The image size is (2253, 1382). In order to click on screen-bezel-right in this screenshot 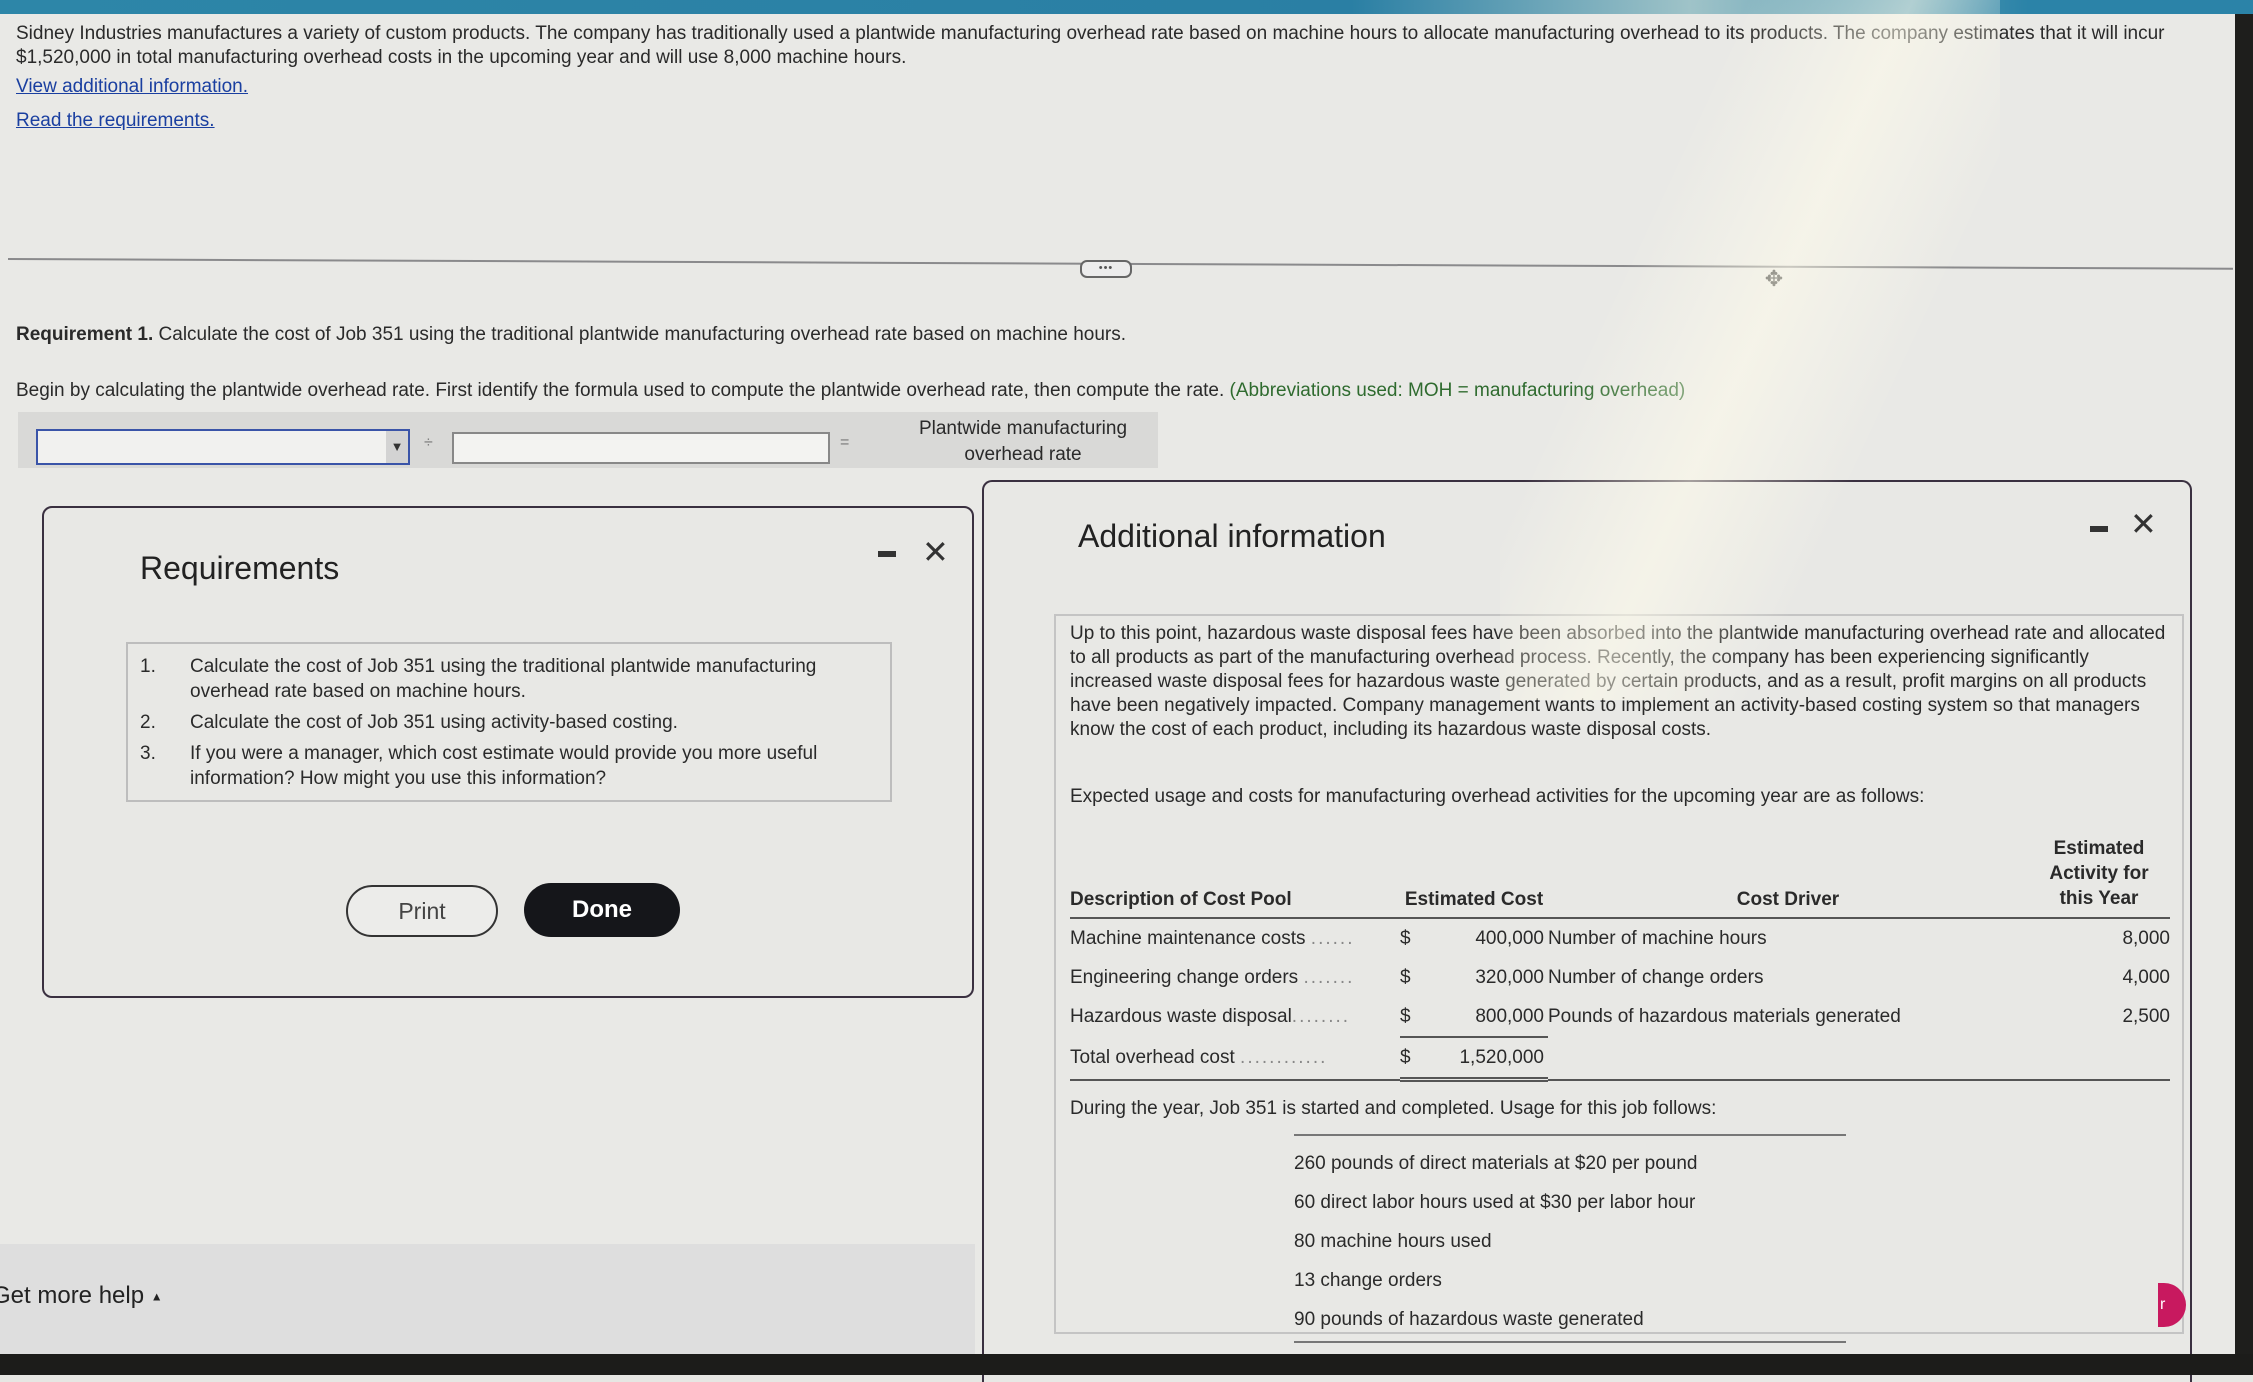, I will do `click(2244, 694)`.